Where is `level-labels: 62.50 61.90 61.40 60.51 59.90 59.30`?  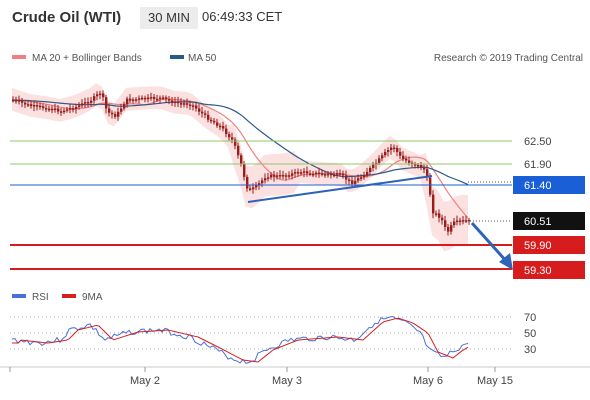
level-labels: 62.50 61.90 61.40 60.51 59.90 59.30 is located at coordinates (549, 207).